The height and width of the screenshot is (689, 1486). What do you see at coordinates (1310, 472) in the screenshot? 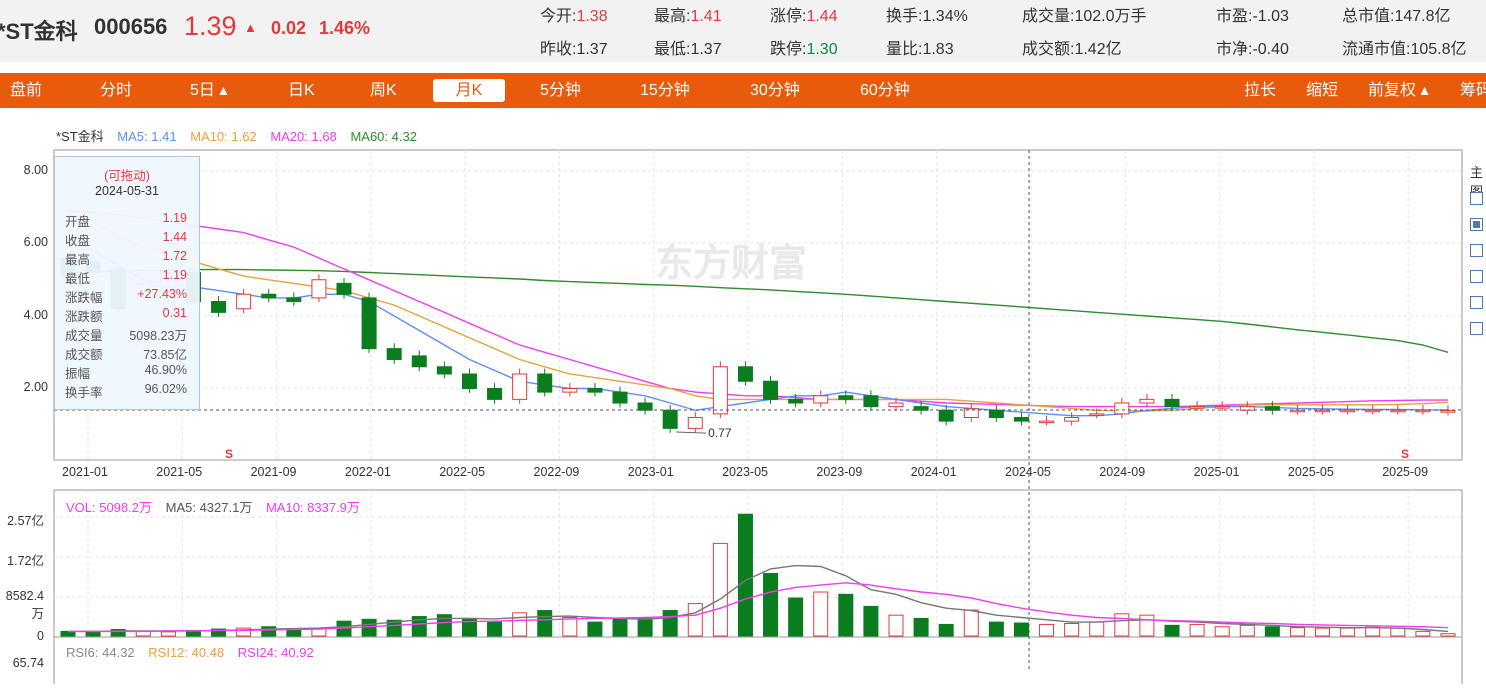
I see `date-tick: 2025-05` at bounding box center [1310, 472].